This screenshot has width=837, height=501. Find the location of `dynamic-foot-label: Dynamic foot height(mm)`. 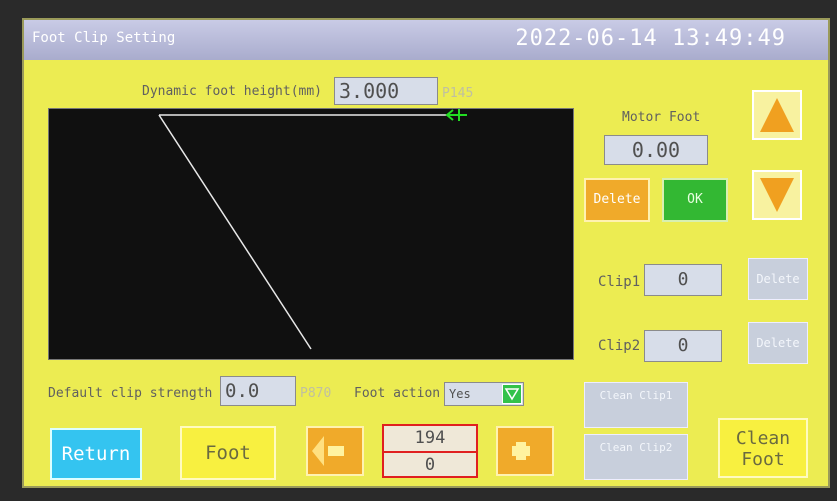

dynamic-foot-label: Dynamic foot height(mm) is located at coordinates (232, 91).